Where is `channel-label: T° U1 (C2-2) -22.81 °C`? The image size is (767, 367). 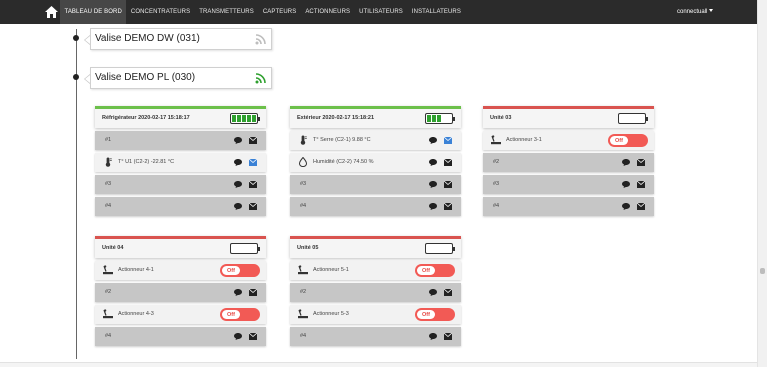 channel-label: T° U1 (C2-2) -22.81 °C is located at coordinates (146, 162).